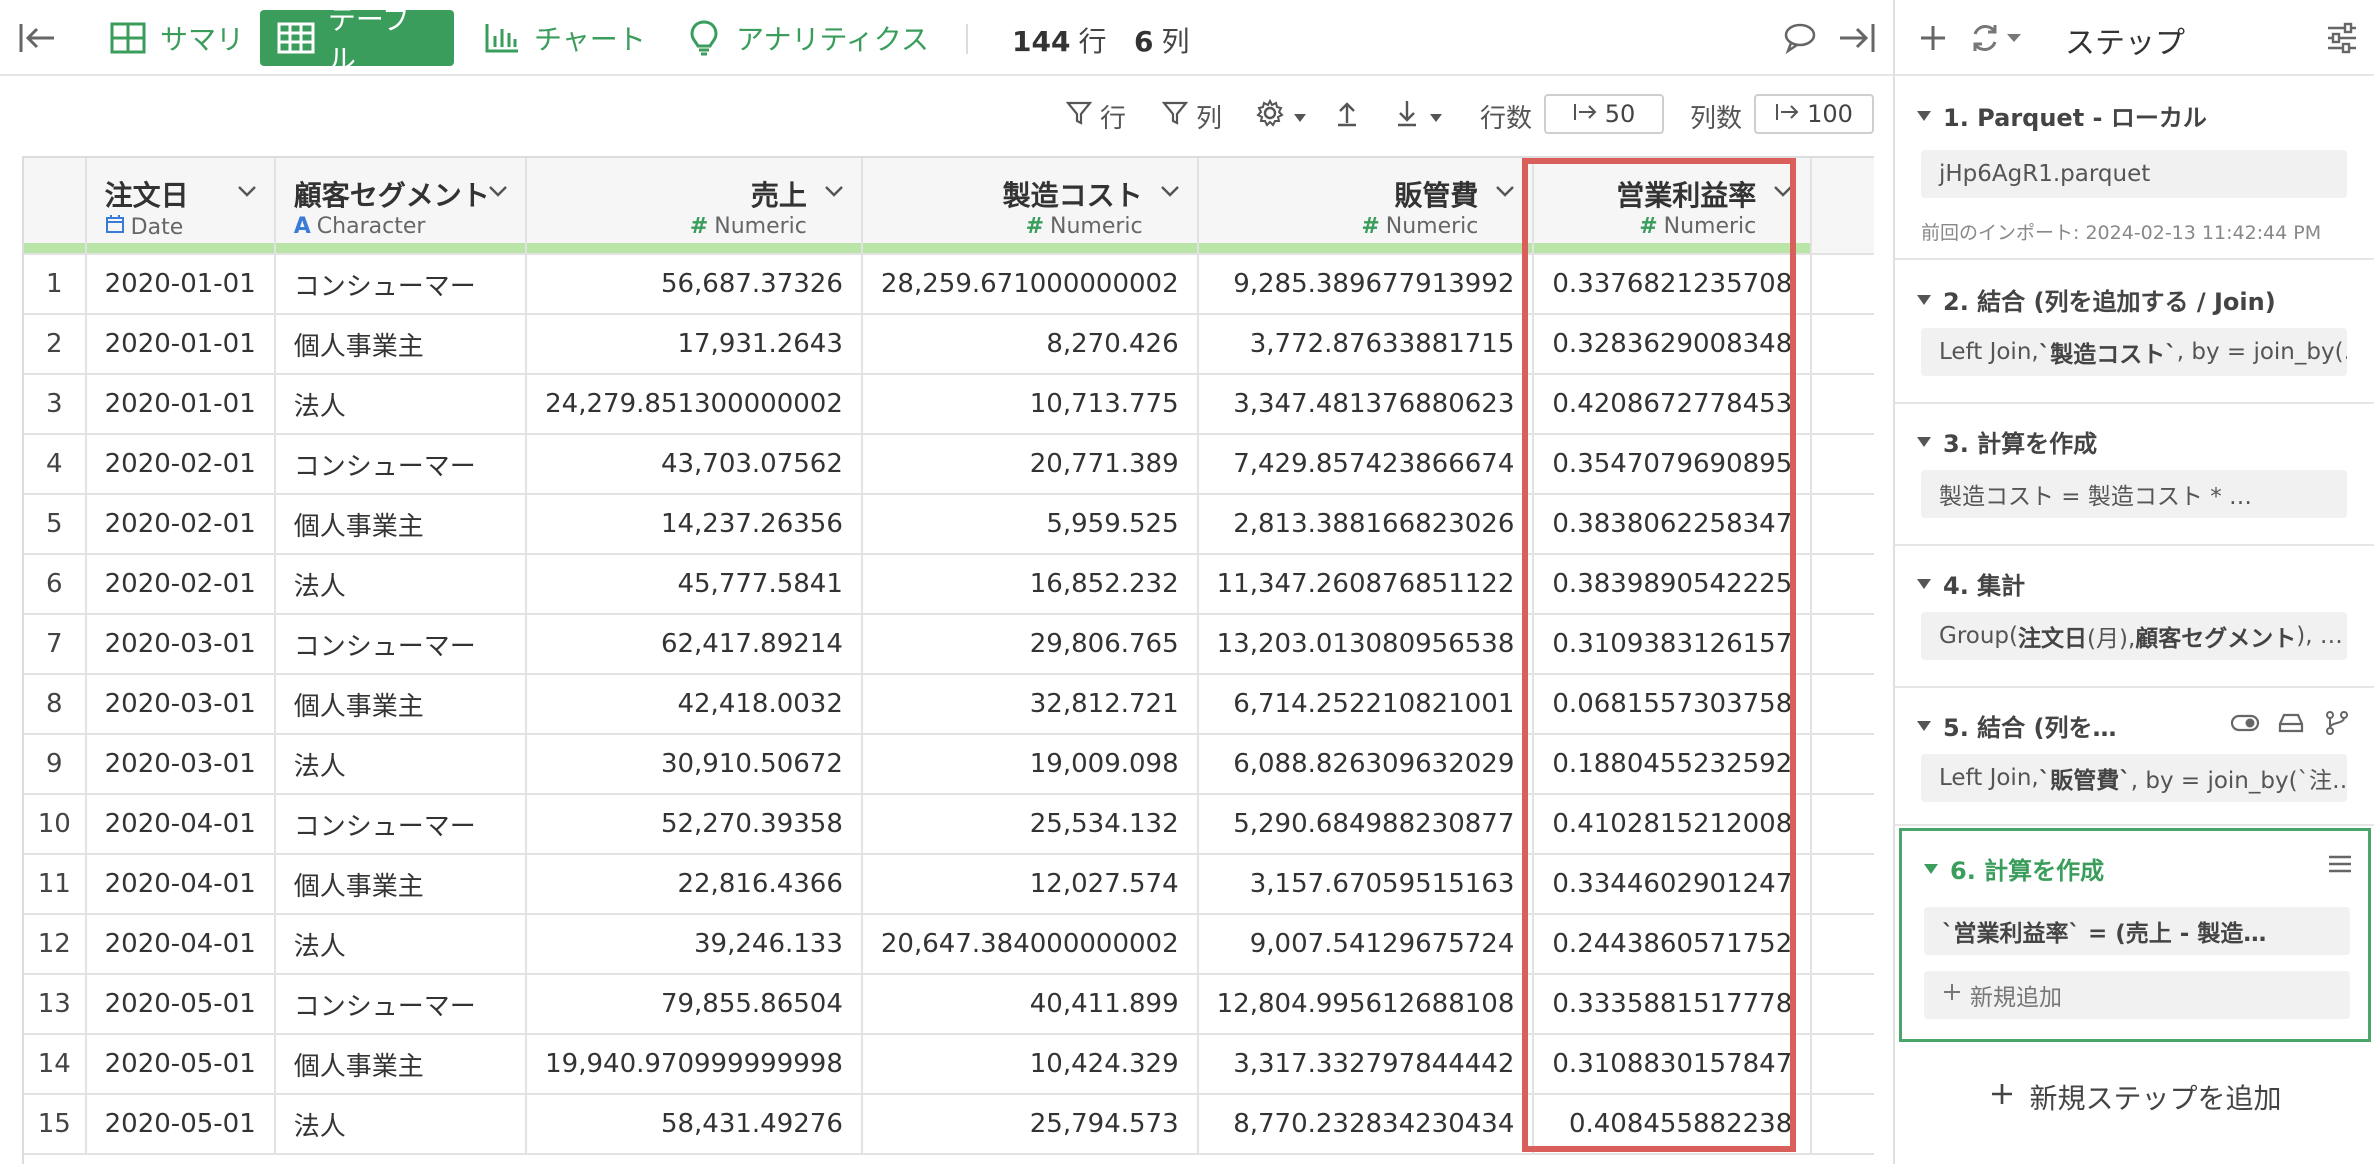 The height and width of the screenshot is (1164, 2374). I want to click on cell-operating-margin: 0.3283629008348, so click(1673, 344).